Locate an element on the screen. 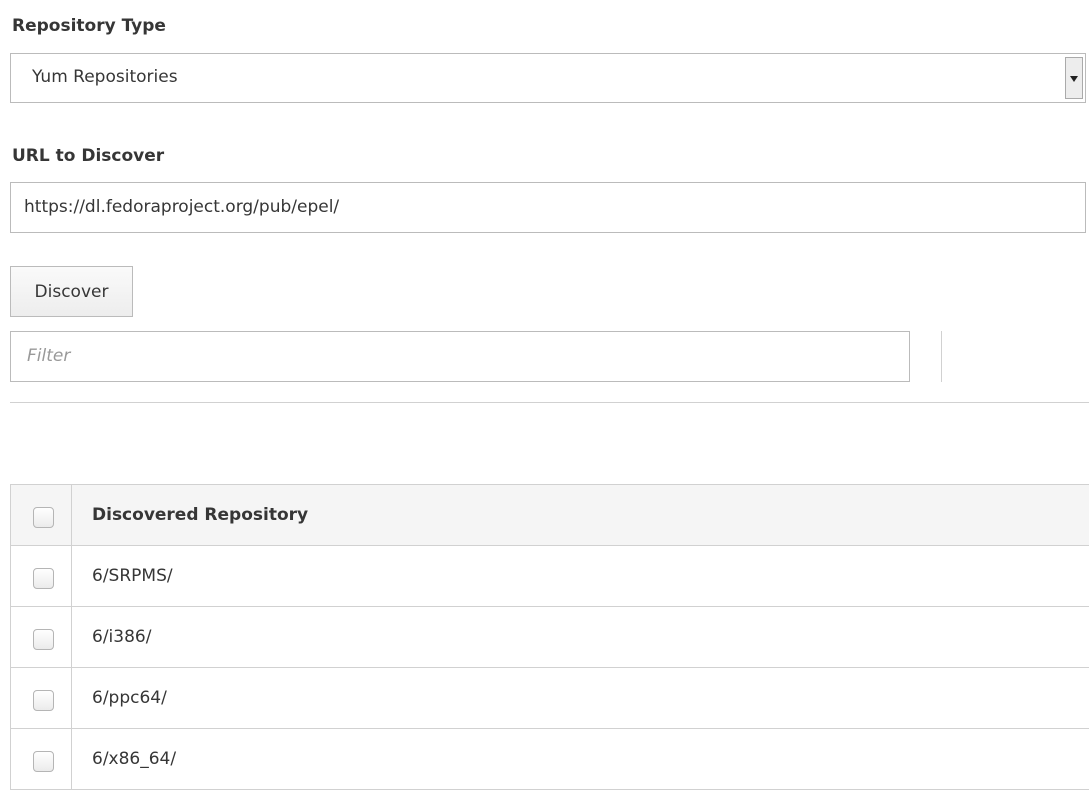  select-all-checkbox is located at coordinates (43, 517).